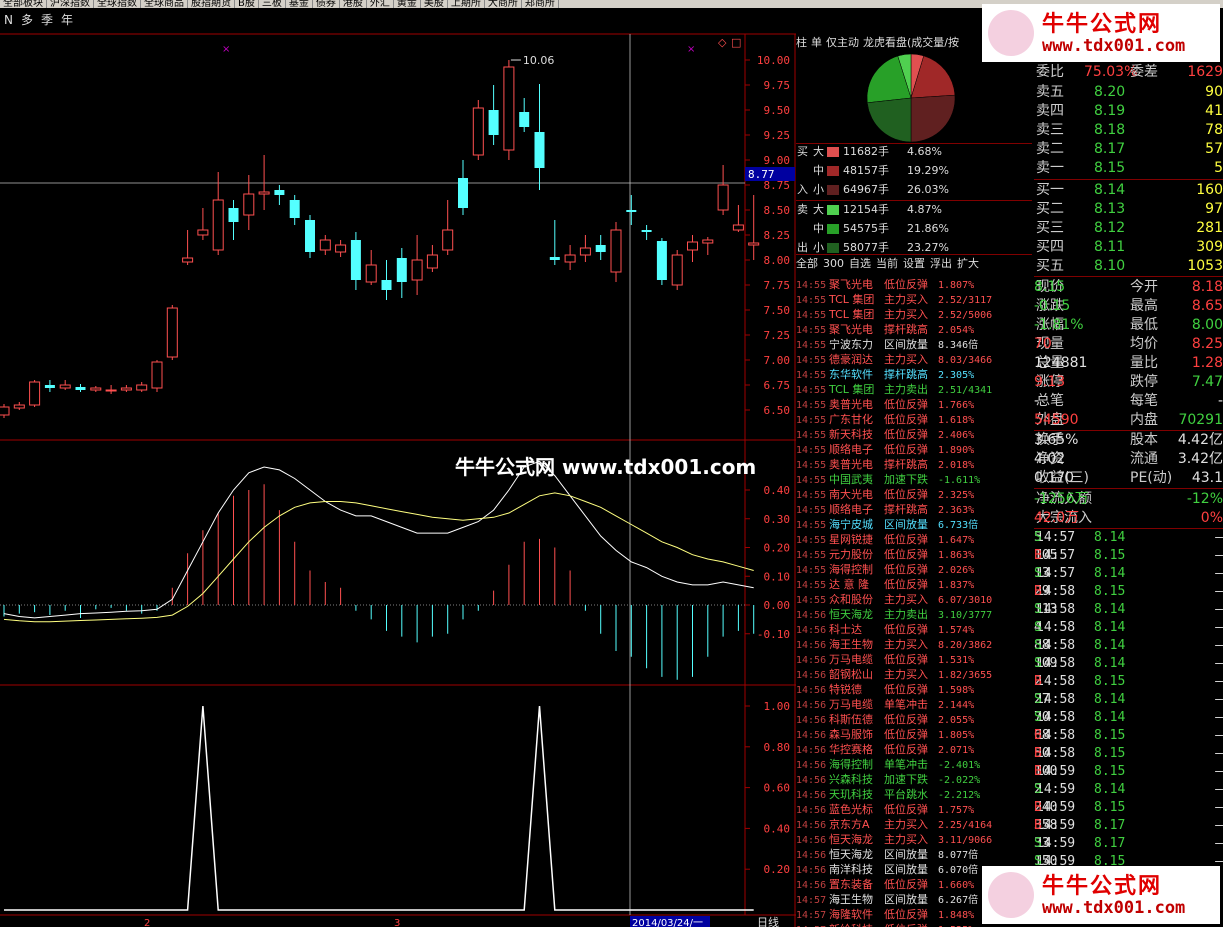  Describe the element at coordinates (914, 464) in the screenshot. I see `radar-event-row: 14:55 奥普光电 撑杆跳高 2.018%` at that location.